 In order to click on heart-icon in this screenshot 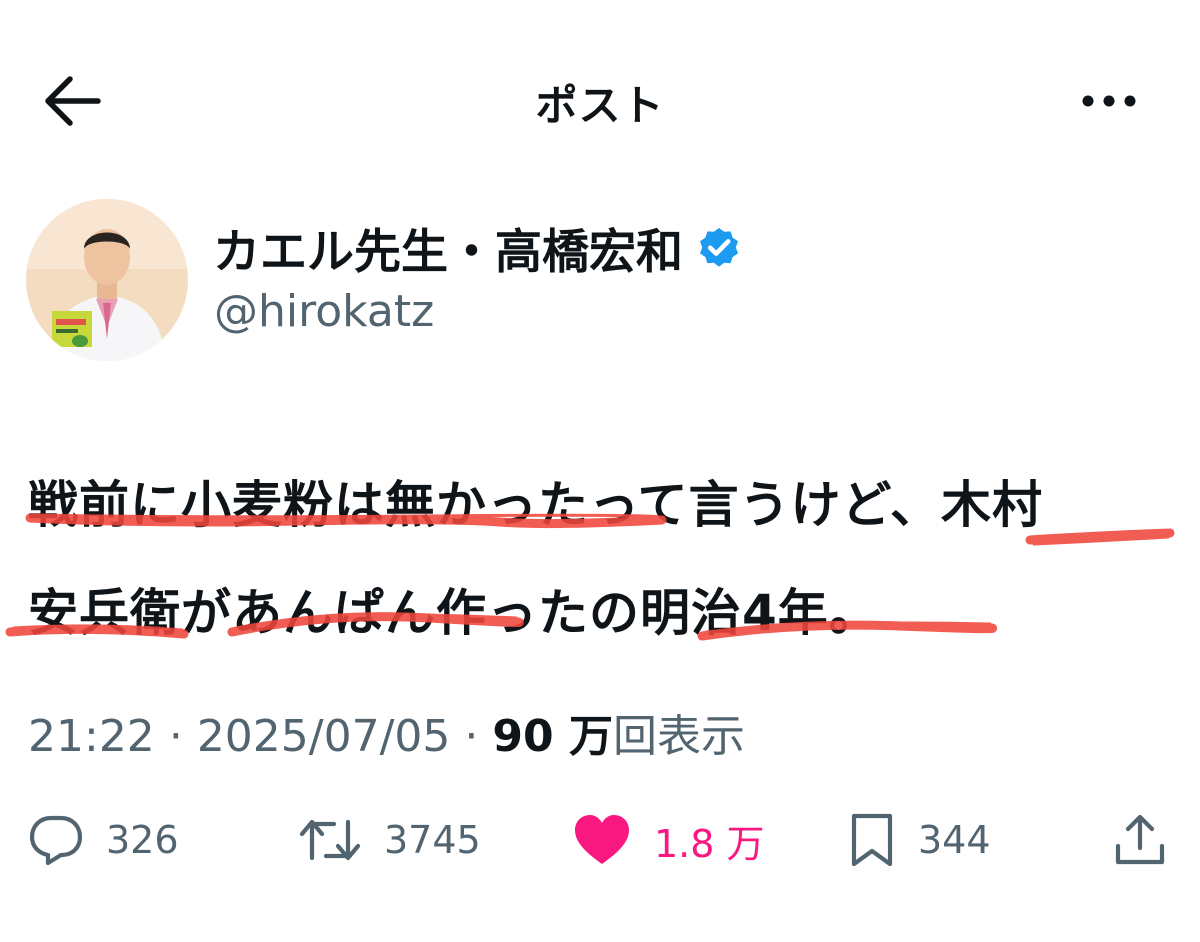, I will do `click(602, 839)`.